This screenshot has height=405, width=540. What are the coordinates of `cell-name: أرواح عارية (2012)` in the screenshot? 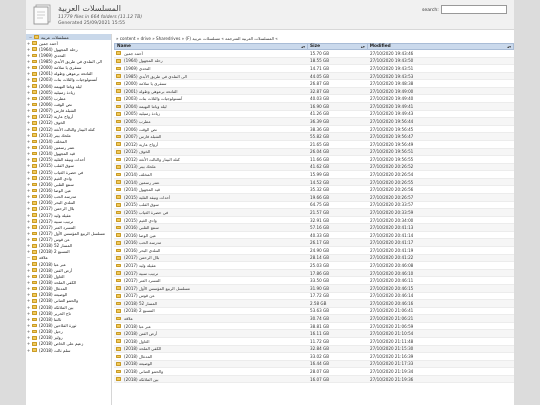 It's located at (211, 144).